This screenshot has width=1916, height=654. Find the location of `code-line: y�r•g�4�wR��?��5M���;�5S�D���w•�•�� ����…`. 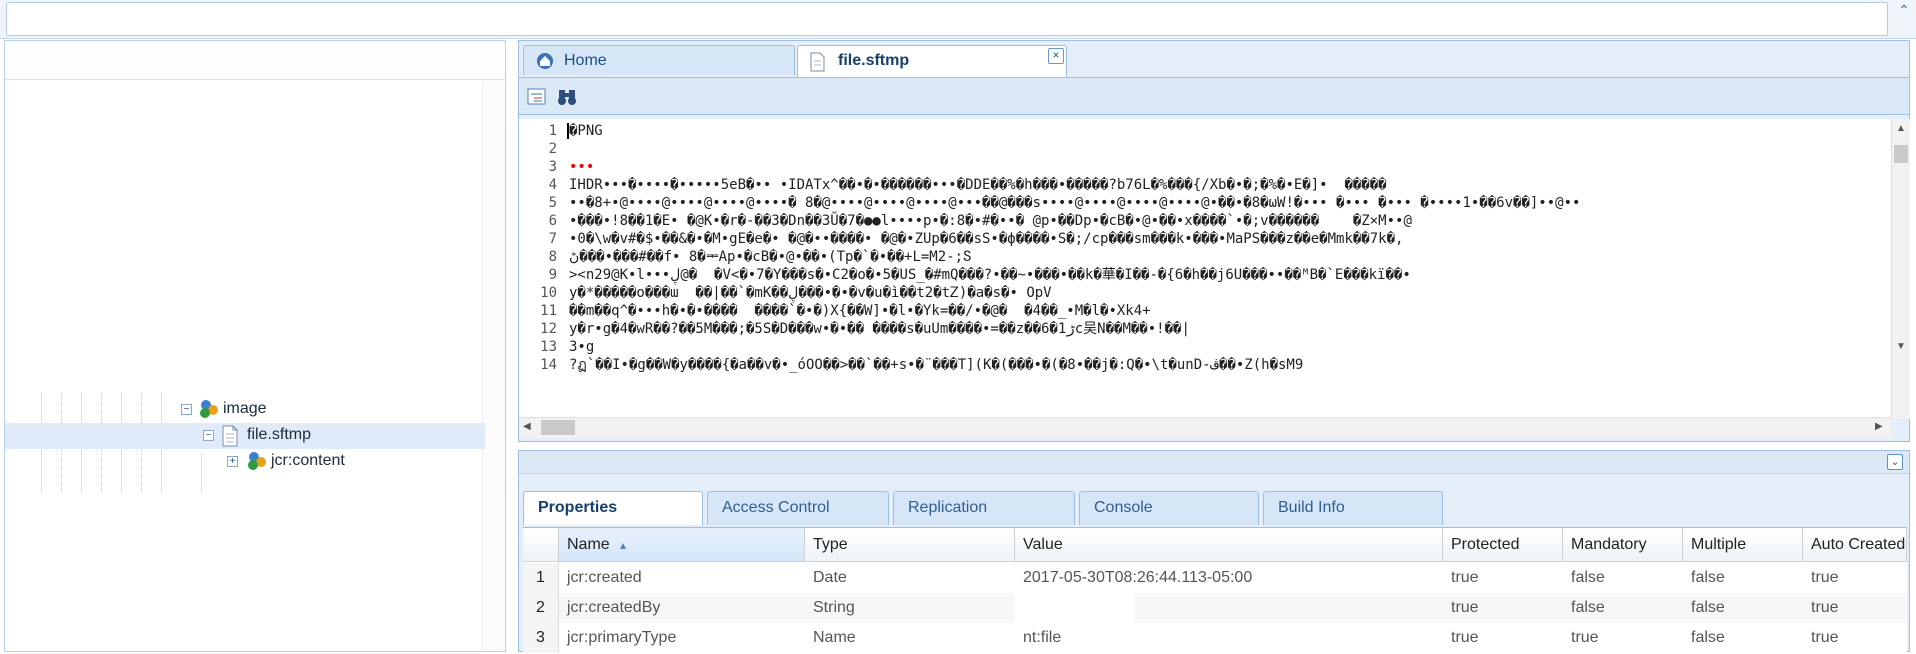

code-line: y�r•g�4�wR��?��5M���;�5S�D���w•�•�� ����… is located at coordinates (879, 329).